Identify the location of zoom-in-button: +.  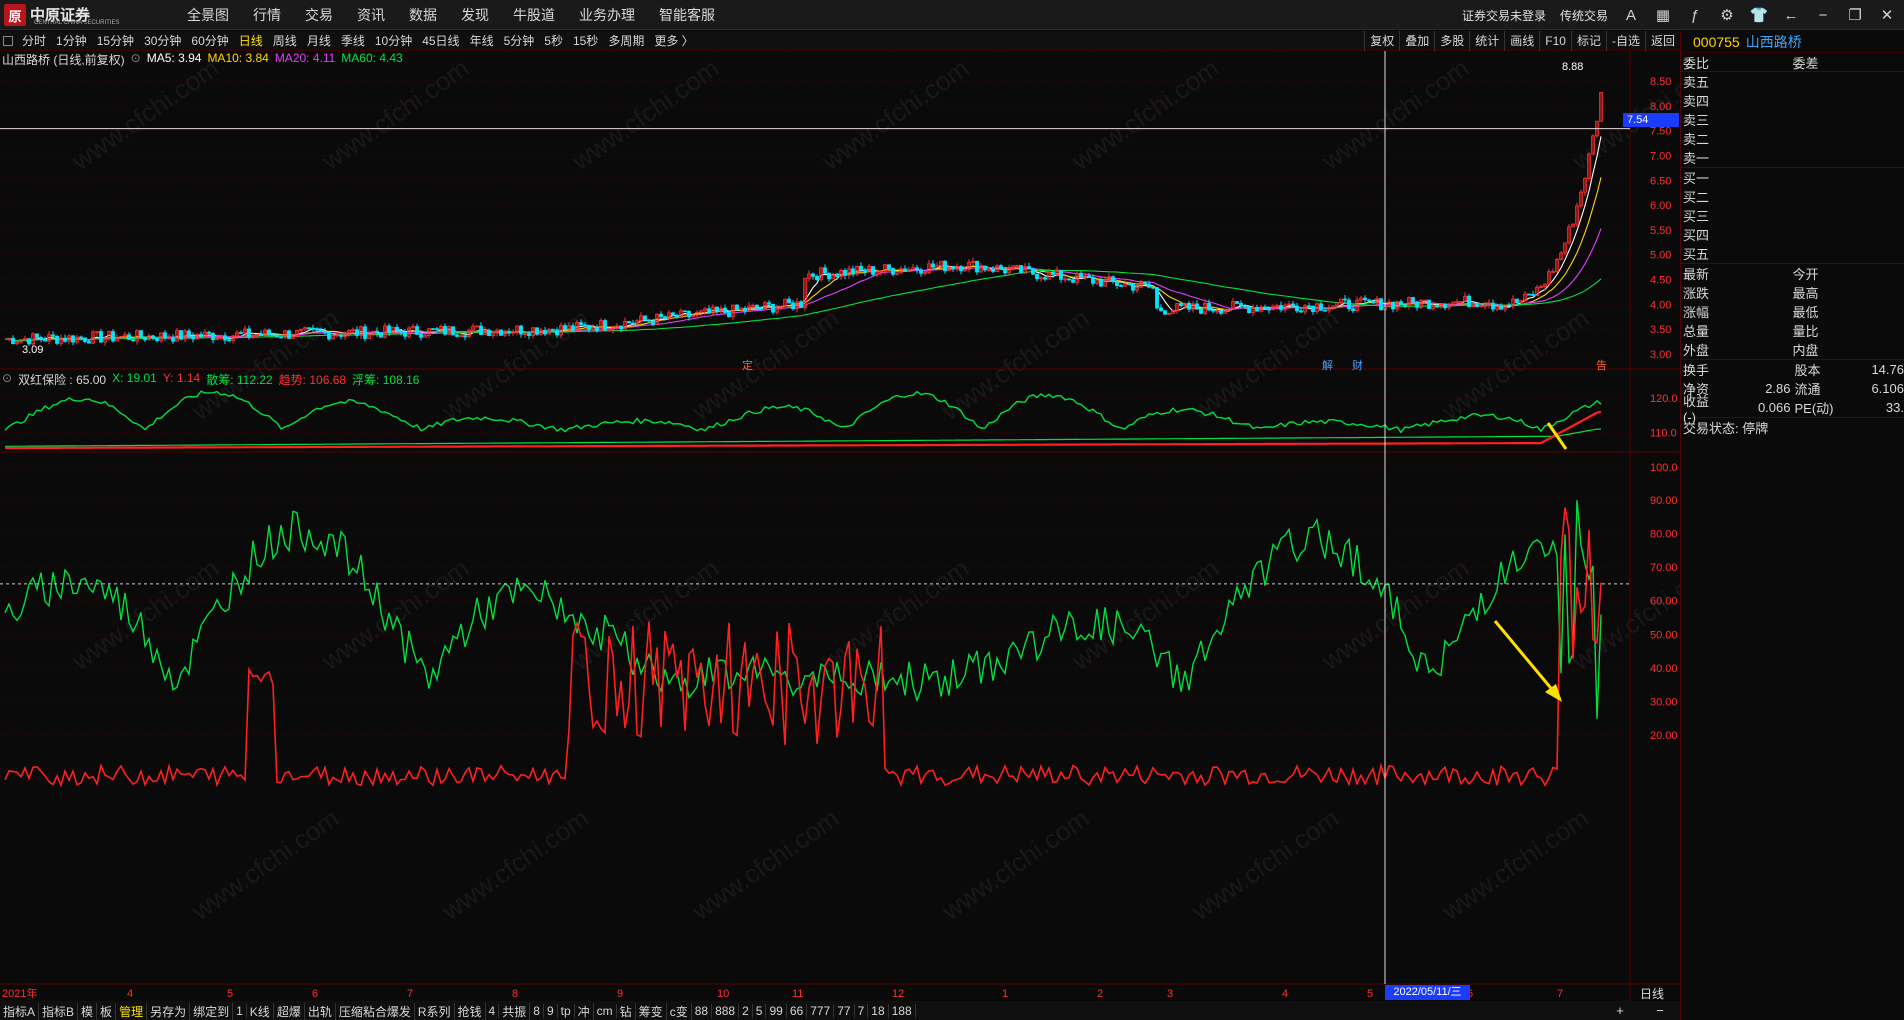
(1620, 1010).